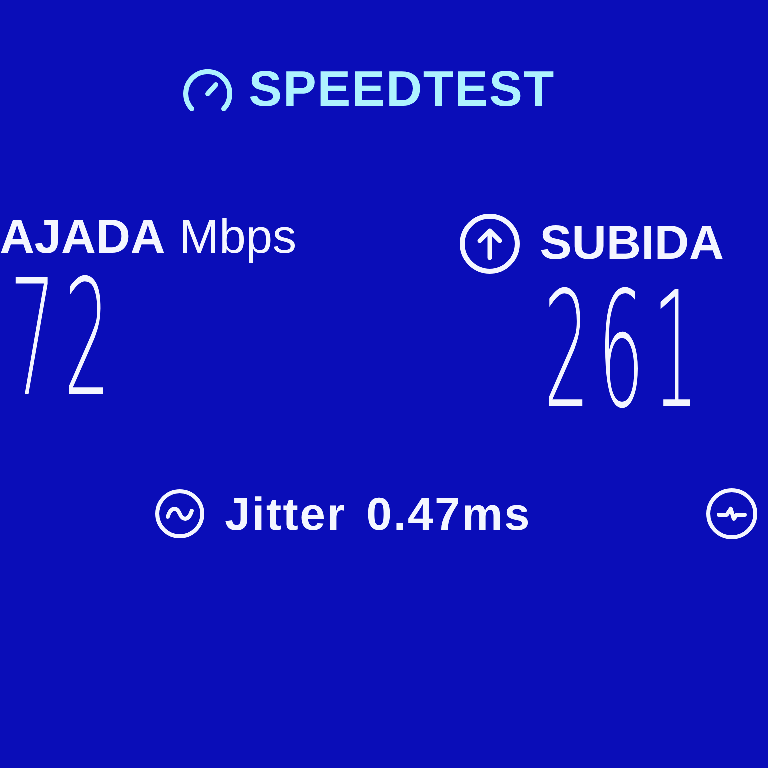 This screenshot has height=768, width=768. I want to click on arrow-up-icon, so click(490, 244).